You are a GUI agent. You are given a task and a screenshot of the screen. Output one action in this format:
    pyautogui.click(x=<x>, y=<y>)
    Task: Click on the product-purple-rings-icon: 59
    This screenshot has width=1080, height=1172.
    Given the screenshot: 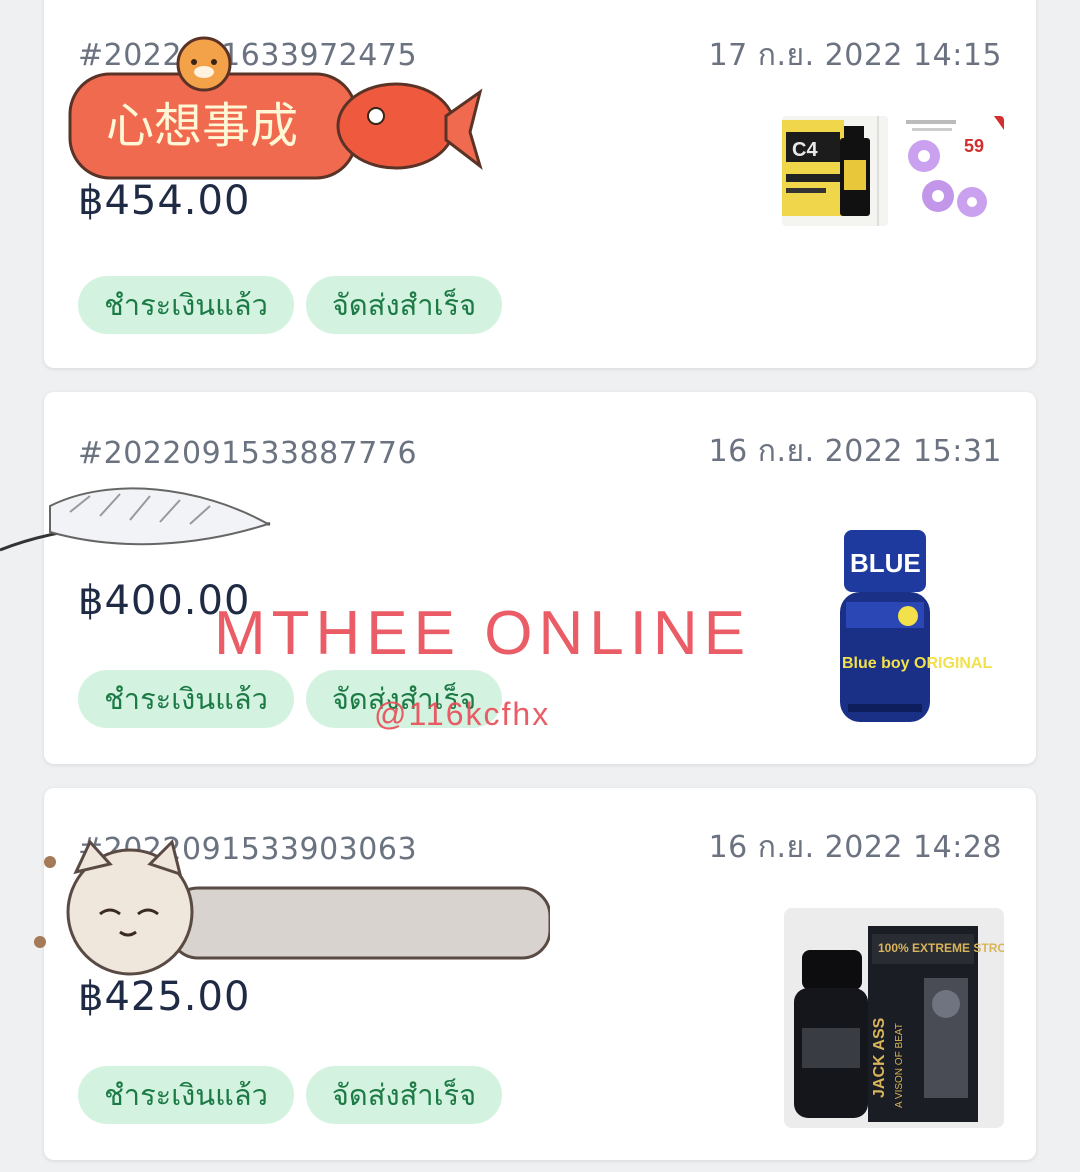 What is the action you would take?
    pyautogui.click(x=951, y=171)
    